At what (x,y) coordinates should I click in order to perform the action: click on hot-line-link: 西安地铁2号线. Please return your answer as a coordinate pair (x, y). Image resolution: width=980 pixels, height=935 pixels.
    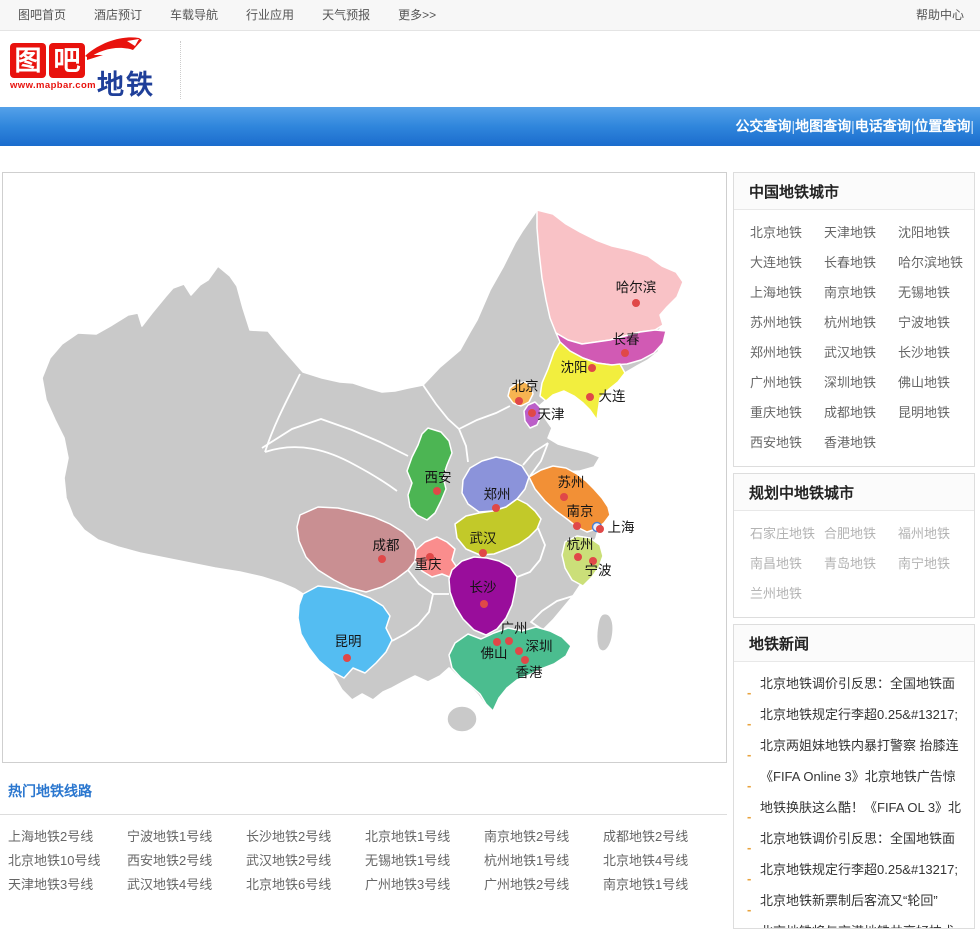
    Looking at the image, I should click on (186, 861).